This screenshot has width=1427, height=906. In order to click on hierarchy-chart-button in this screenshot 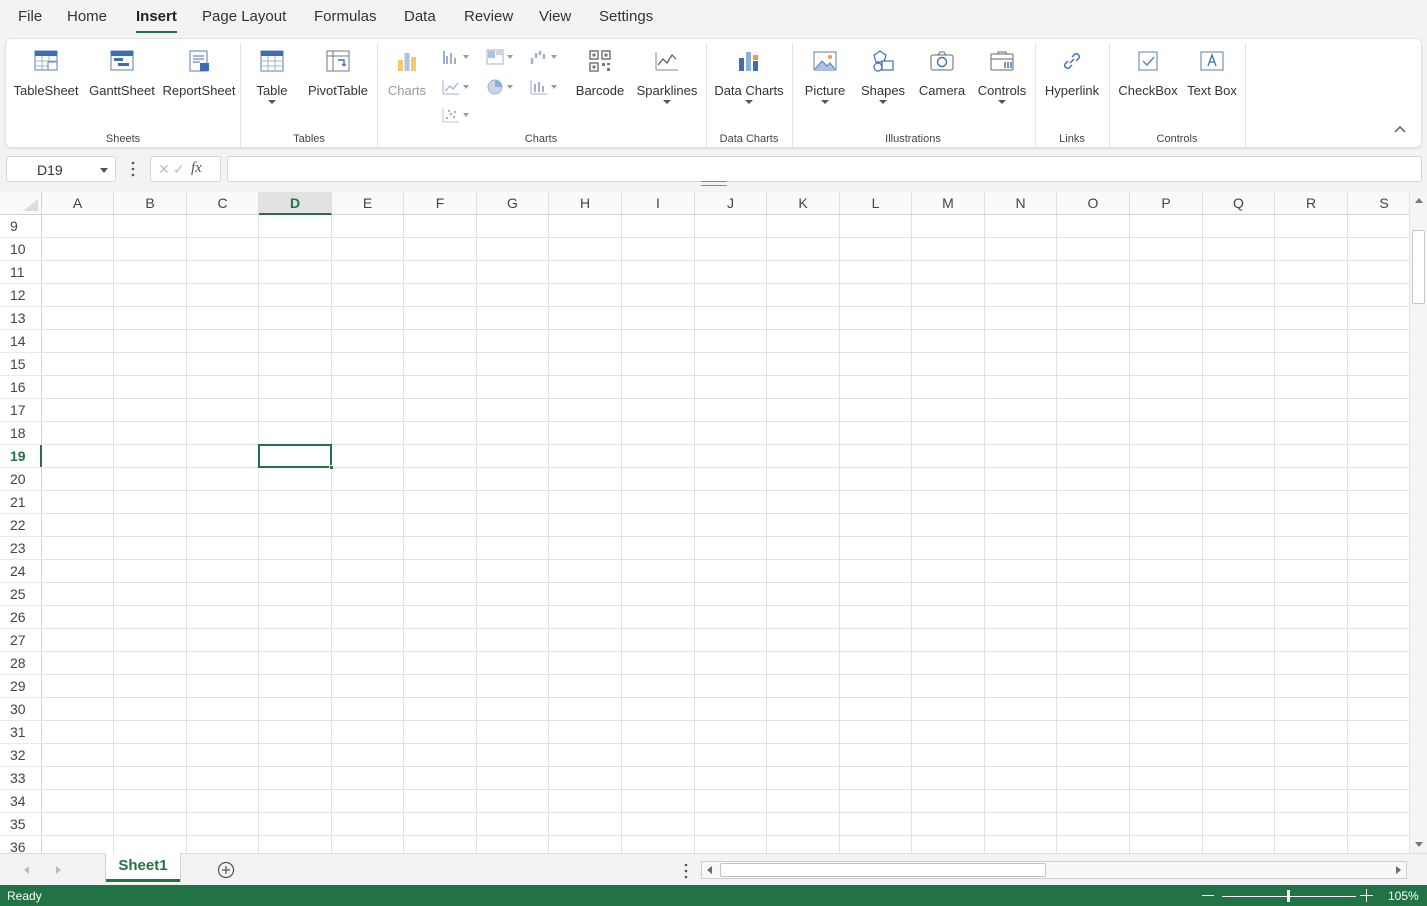, I will do `click(499, 57)`.